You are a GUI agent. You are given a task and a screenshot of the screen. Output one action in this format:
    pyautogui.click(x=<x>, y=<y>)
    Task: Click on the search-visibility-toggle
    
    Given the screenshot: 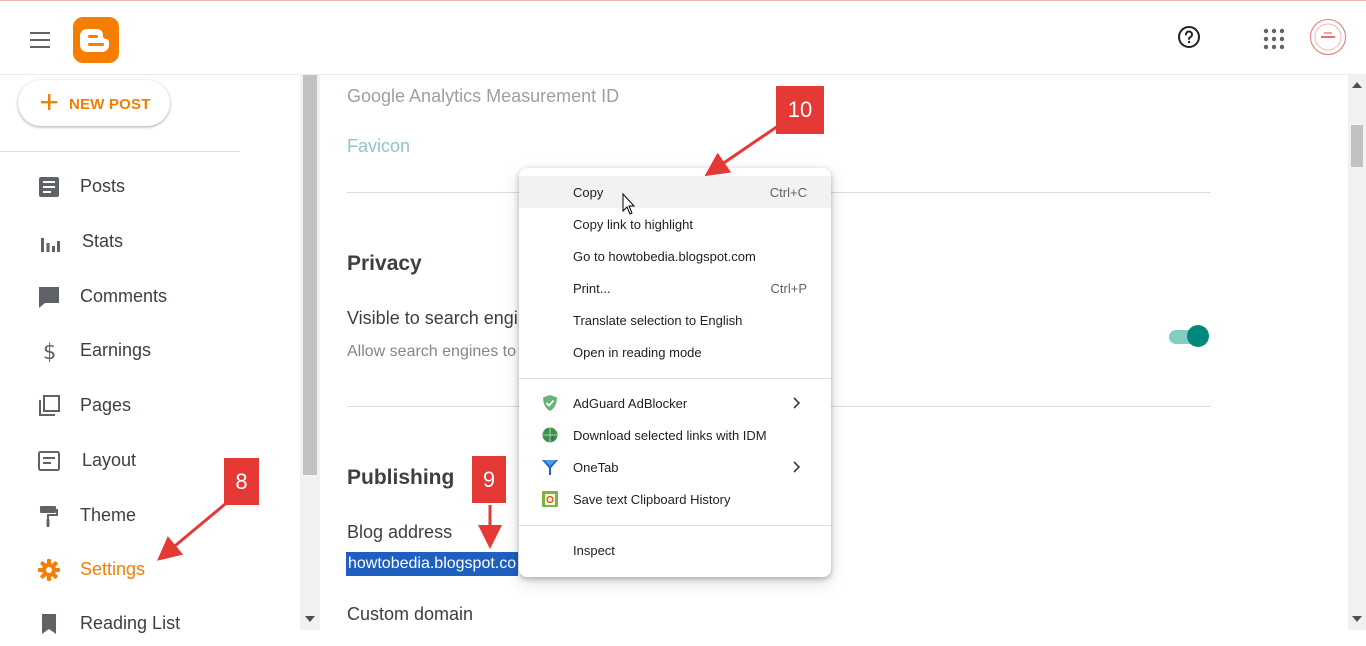 What is the action you would take?
    pyautogui.click(x=1189, y=336)
    